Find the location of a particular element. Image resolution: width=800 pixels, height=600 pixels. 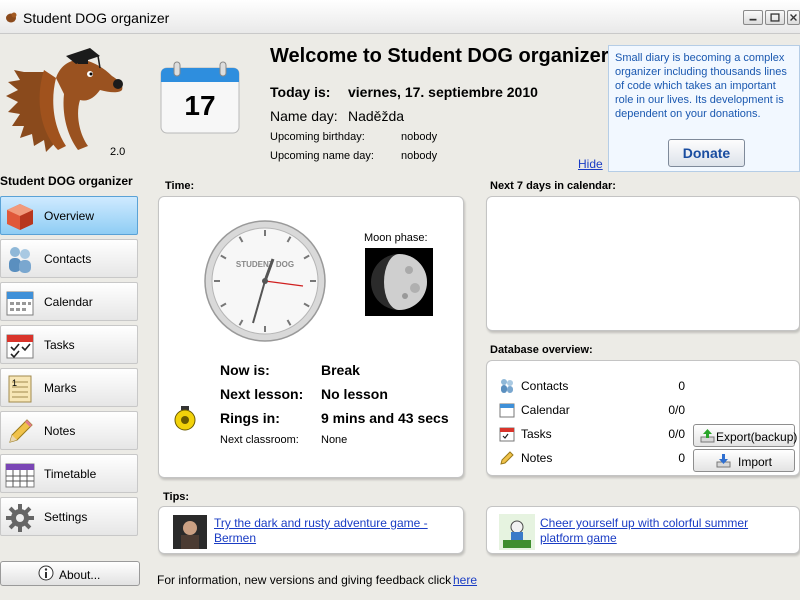

nameday-label: Name day: is located at coordinates (304, 116).